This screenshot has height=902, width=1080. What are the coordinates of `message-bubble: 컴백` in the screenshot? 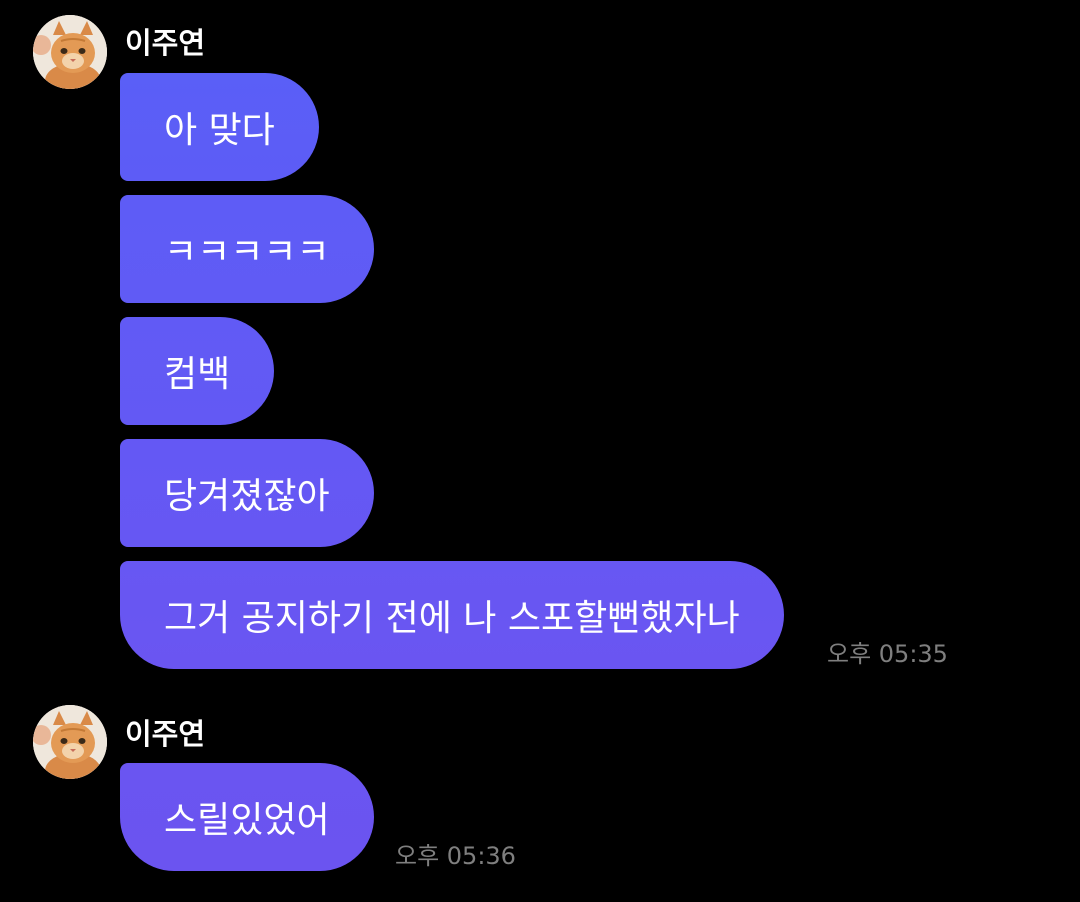 It's located at (197, 371).